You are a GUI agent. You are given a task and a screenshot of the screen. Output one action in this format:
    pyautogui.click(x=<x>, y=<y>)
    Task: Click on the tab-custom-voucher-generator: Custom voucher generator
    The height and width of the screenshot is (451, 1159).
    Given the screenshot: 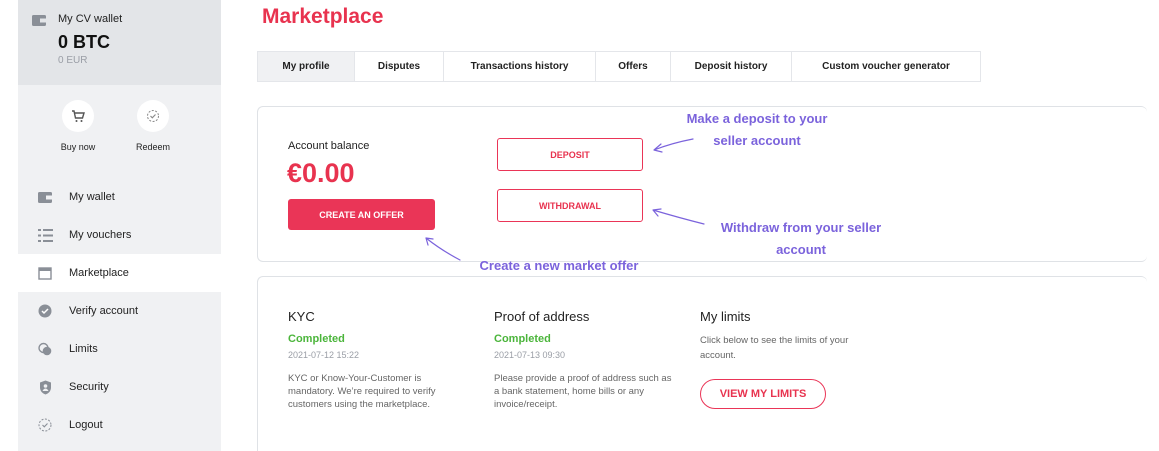 What is the action you would take?
    pyautogui.click(x=886, y=66)
    